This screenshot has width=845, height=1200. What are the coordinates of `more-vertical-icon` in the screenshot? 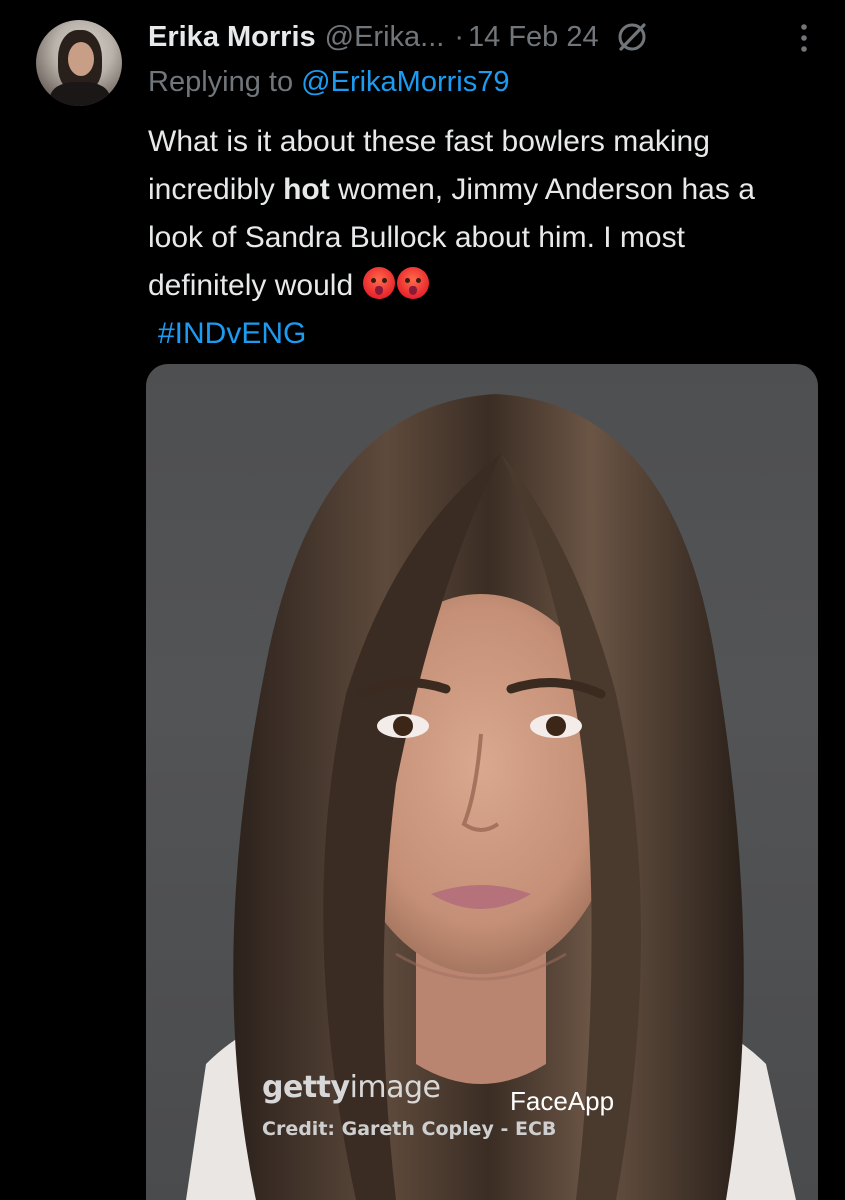 It's located at (804, 38).